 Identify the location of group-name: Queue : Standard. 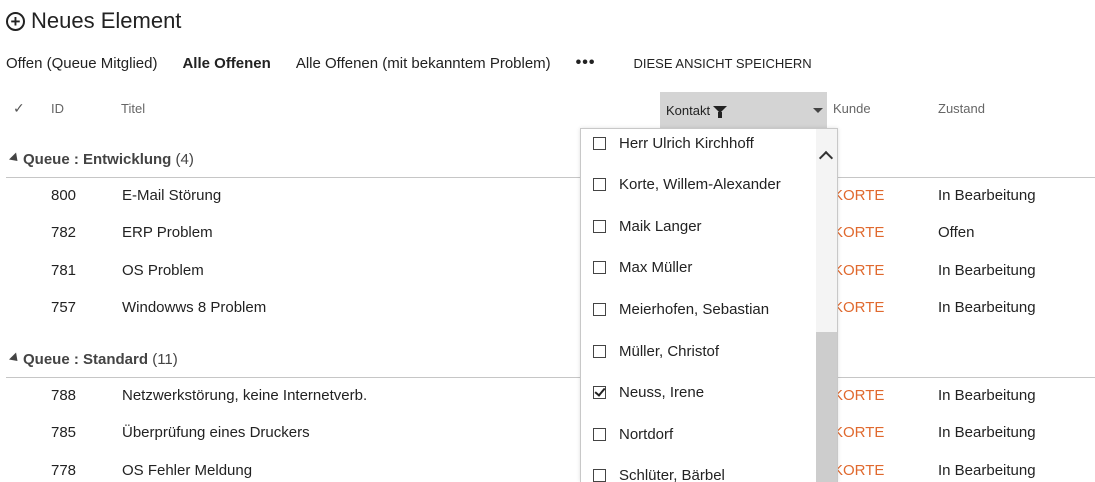
(86, 359).